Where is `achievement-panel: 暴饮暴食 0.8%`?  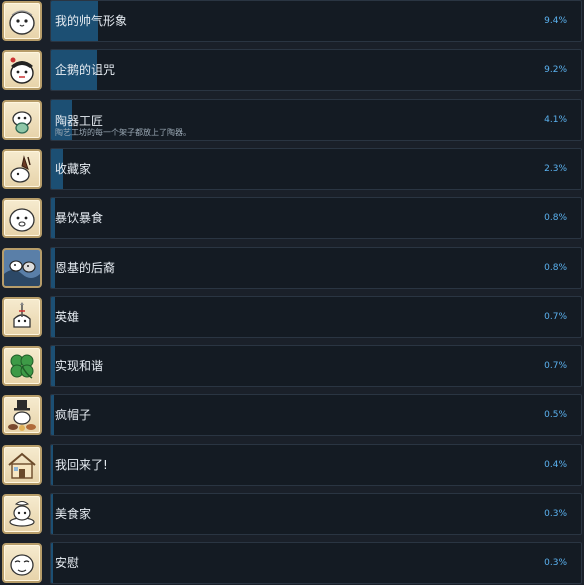
achievement-panel: 暴饮暴食 0.8% is located at coordinates (316, 218).